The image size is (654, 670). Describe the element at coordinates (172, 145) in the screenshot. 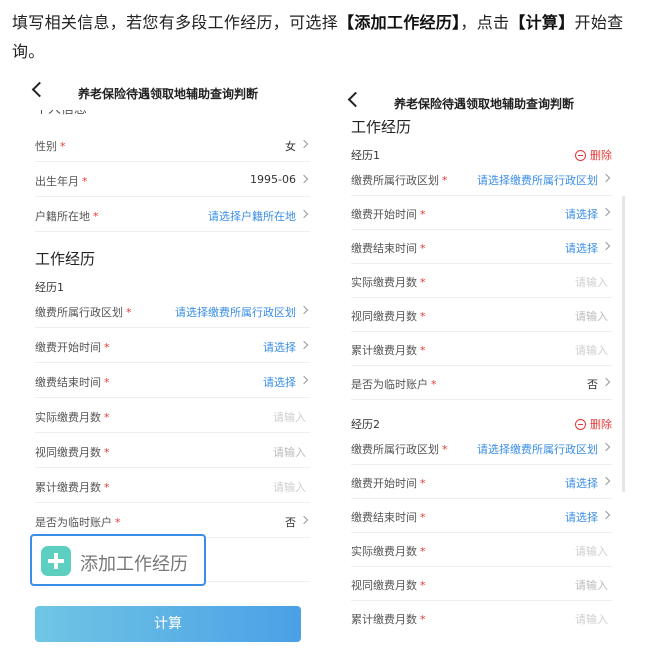

I see `gender-row: 性别 * 女` at that location.